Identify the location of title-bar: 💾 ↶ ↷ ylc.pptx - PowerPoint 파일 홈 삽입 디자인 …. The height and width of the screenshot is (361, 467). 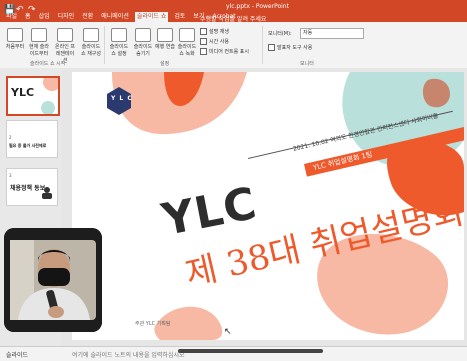
(233, 11).